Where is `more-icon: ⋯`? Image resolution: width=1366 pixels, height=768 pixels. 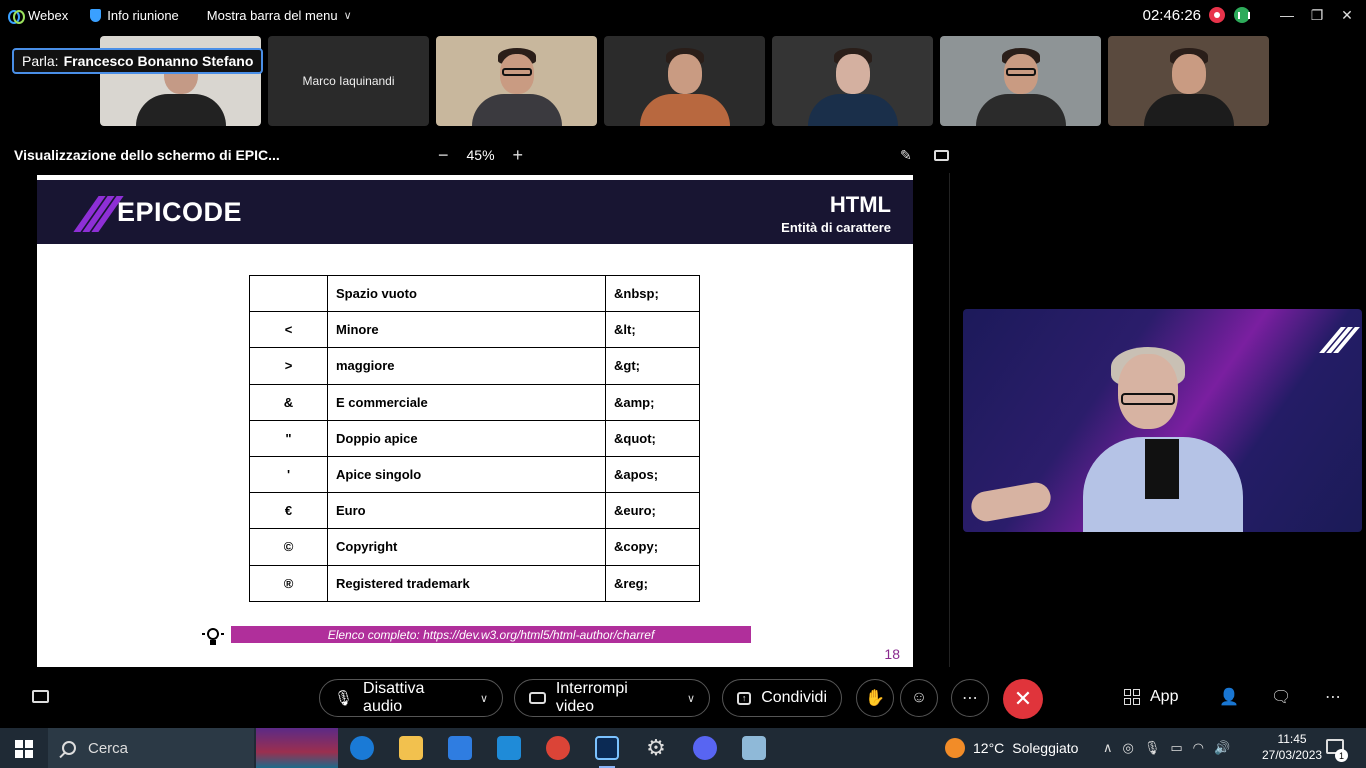 more-icon: ⋯ is located at coordinates (1333, 697).